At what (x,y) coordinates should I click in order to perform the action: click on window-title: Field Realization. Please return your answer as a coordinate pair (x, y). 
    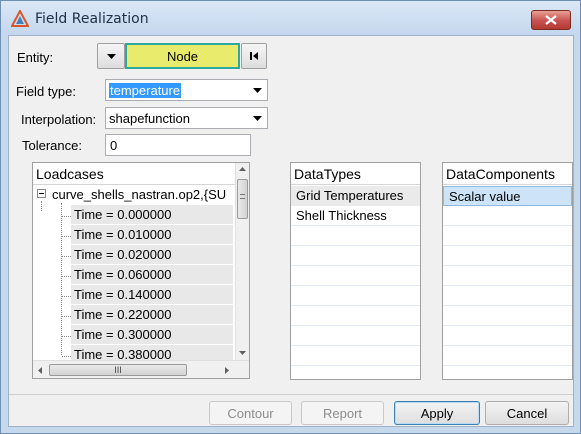
    Looking at the image, I should click on (92, 19).